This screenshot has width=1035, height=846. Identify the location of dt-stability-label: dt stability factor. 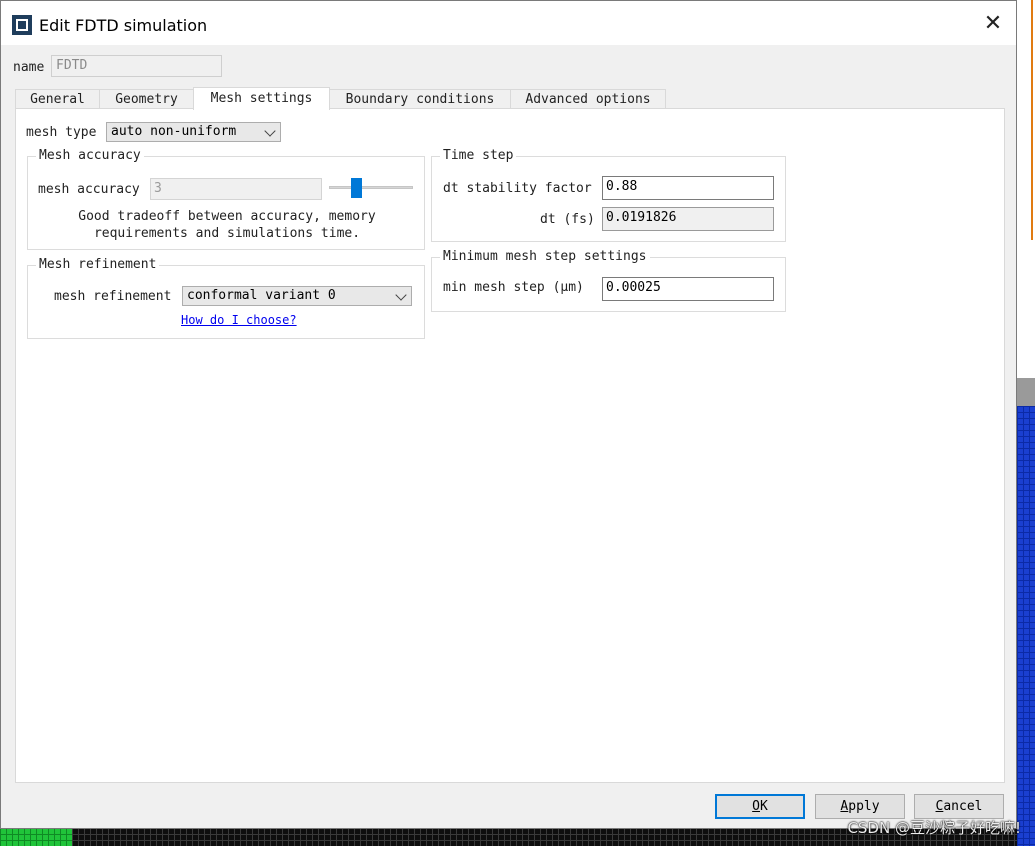
(517, 188).